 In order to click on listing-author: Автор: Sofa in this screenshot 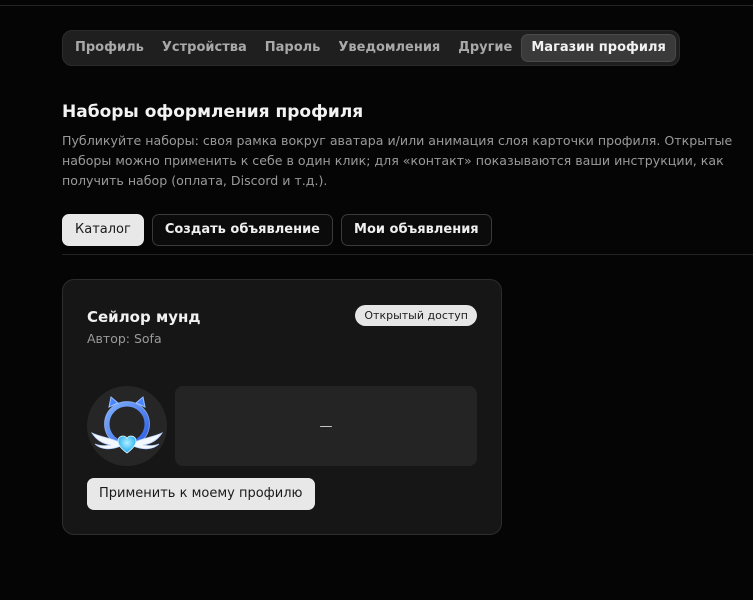, I will do `click(124, 338)`.